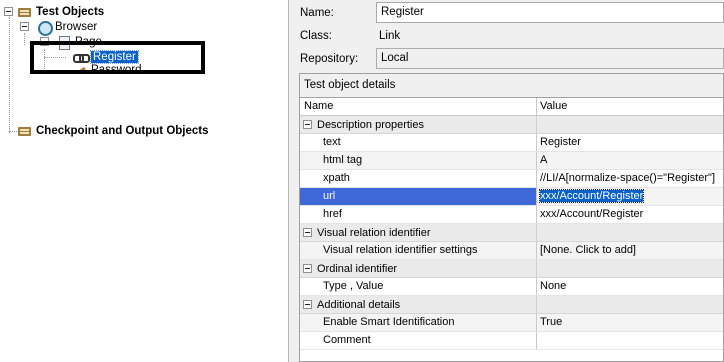  Describe the element at coordinates (630, 160) in the screenshot. I see `property-value: A` at that location.